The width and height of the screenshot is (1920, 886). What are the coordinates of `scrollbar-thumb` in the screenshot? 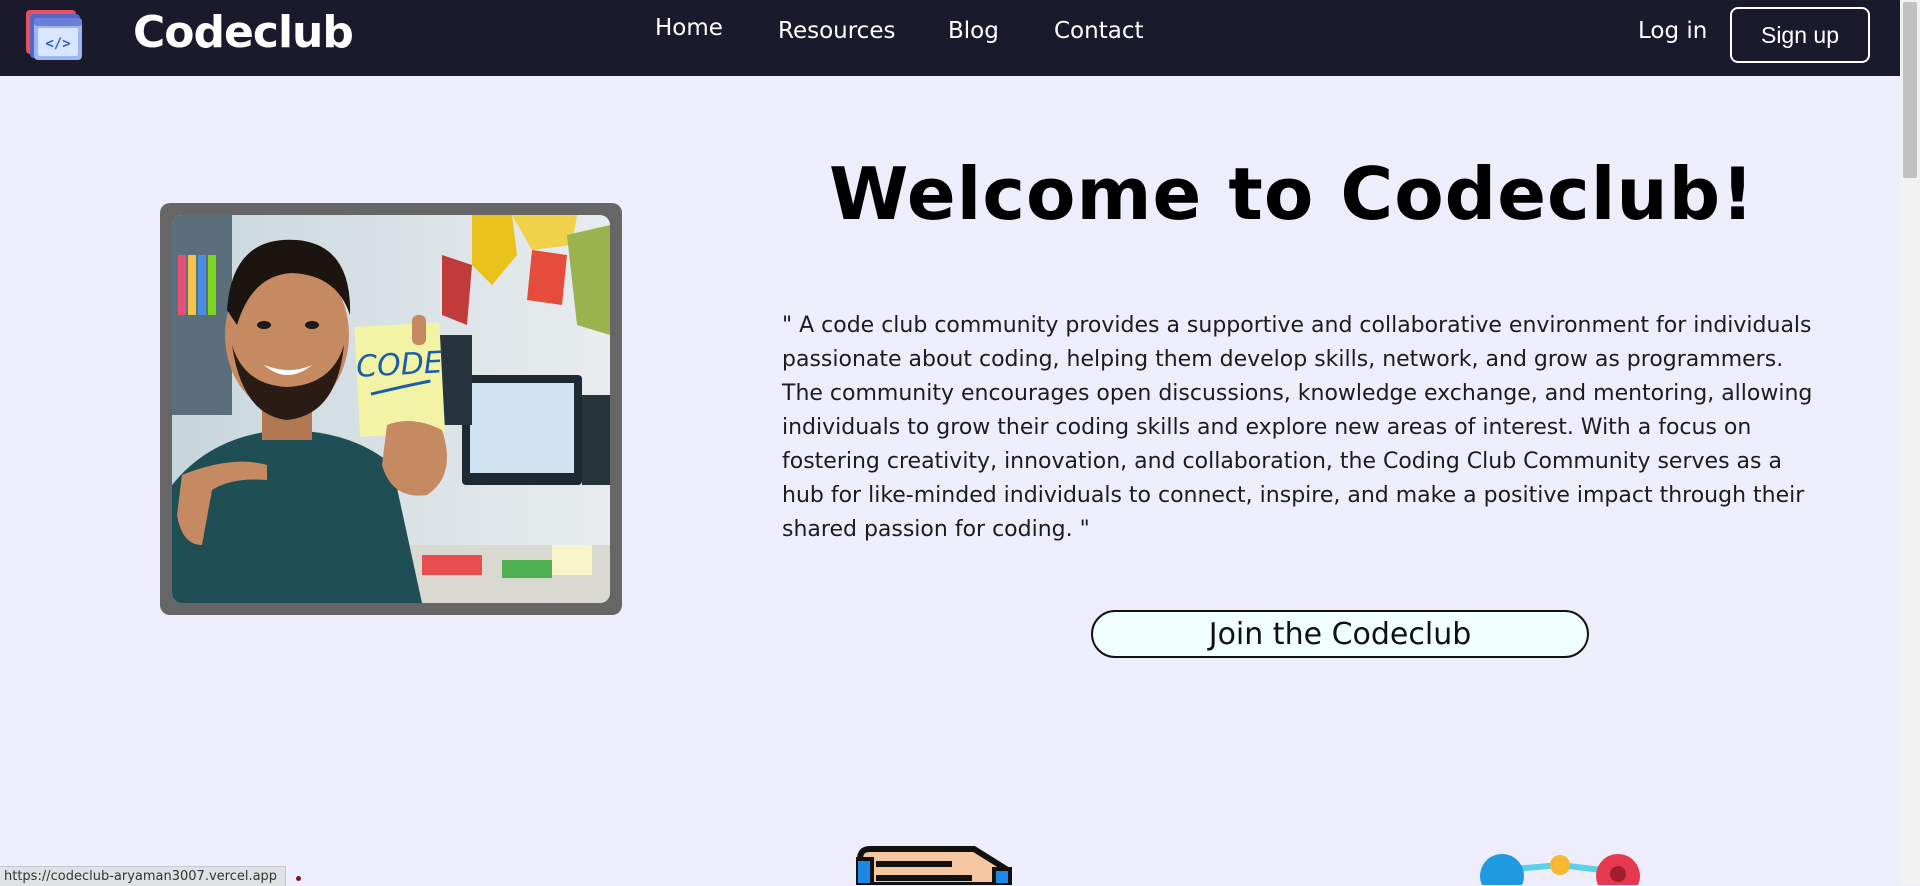 It's located at (1910, 90).